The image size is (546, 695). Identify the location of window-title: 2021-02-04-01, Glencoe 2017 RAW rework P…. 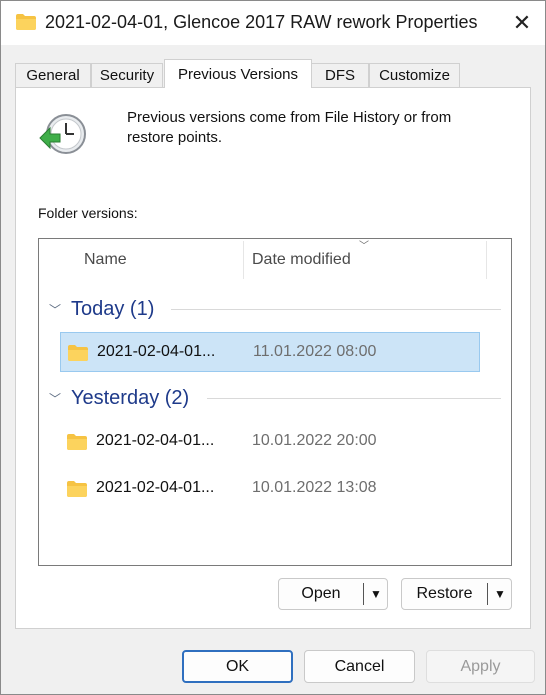
(261, 22).